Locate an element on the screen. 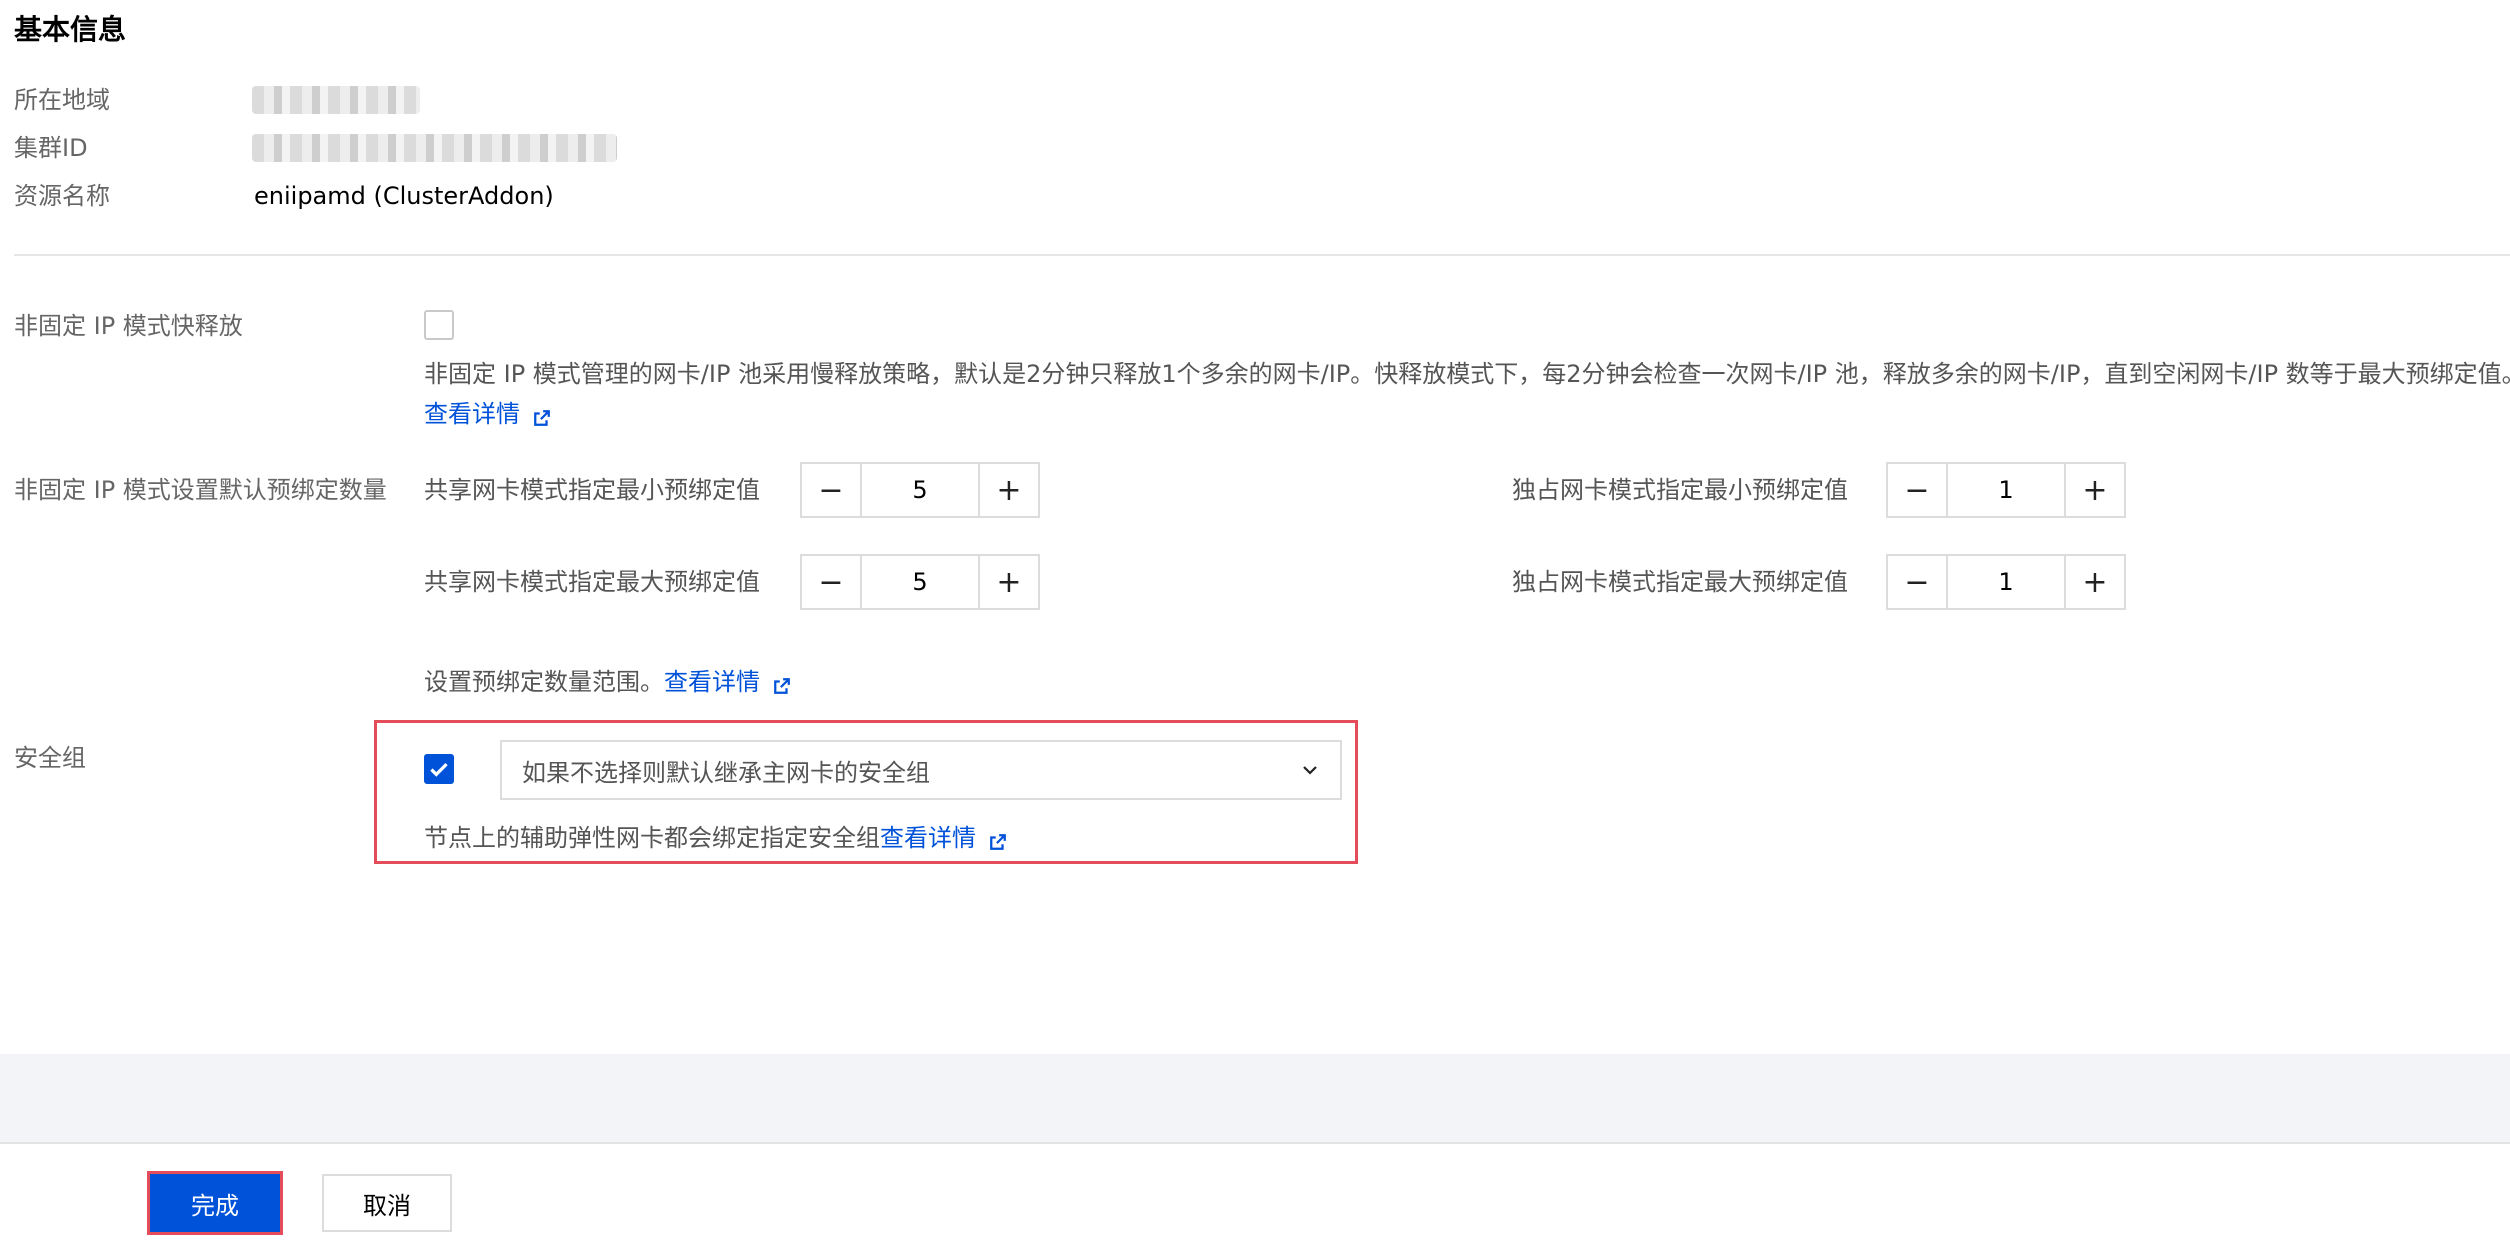  security-group-select-placeholder: 如果不选择则默认继承主网卡的安全组 is located at coordinates (726, 772).